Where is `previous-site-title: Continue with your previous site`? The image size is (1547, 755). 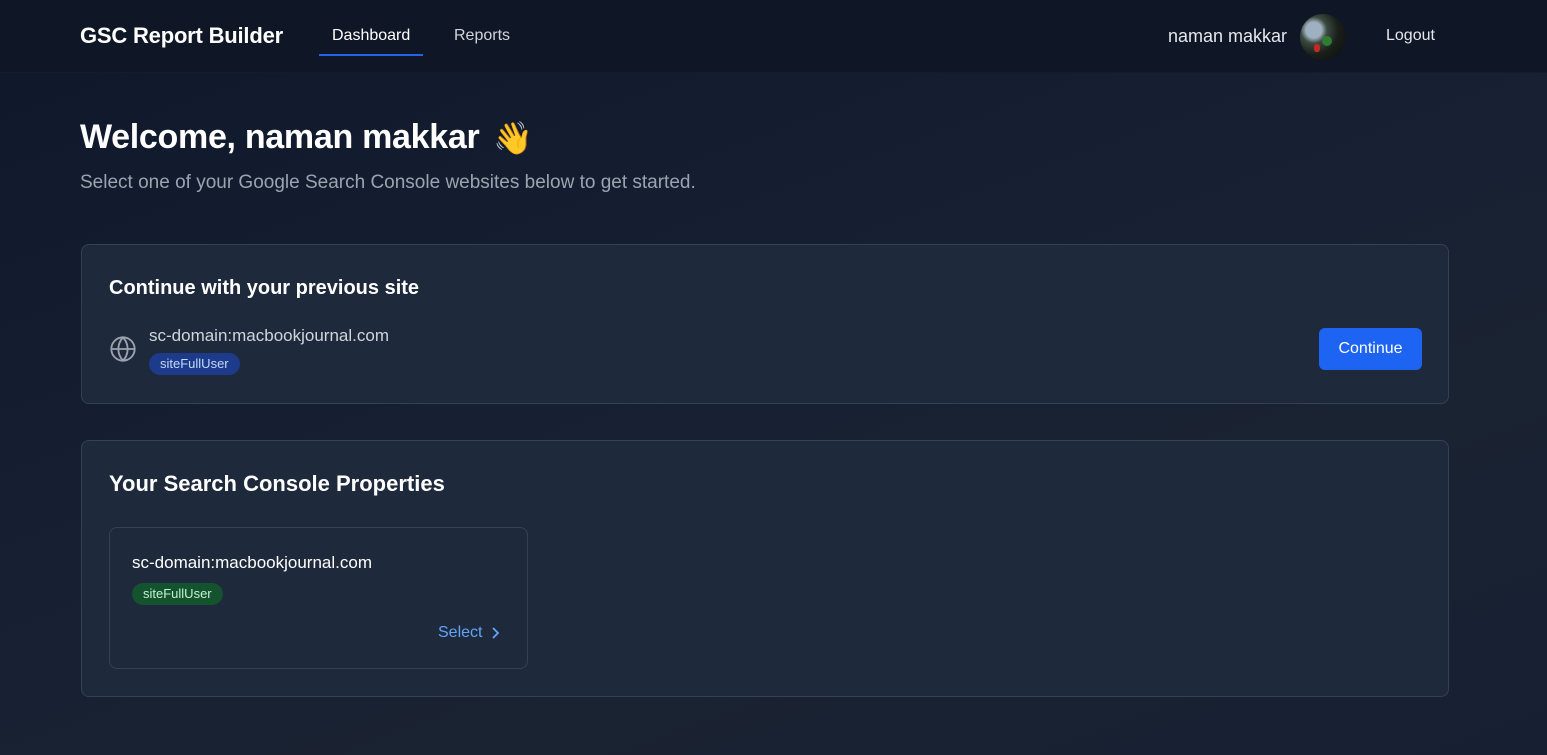
previous-site-title: Continue with your previous site is located at coordinates (264, 288).